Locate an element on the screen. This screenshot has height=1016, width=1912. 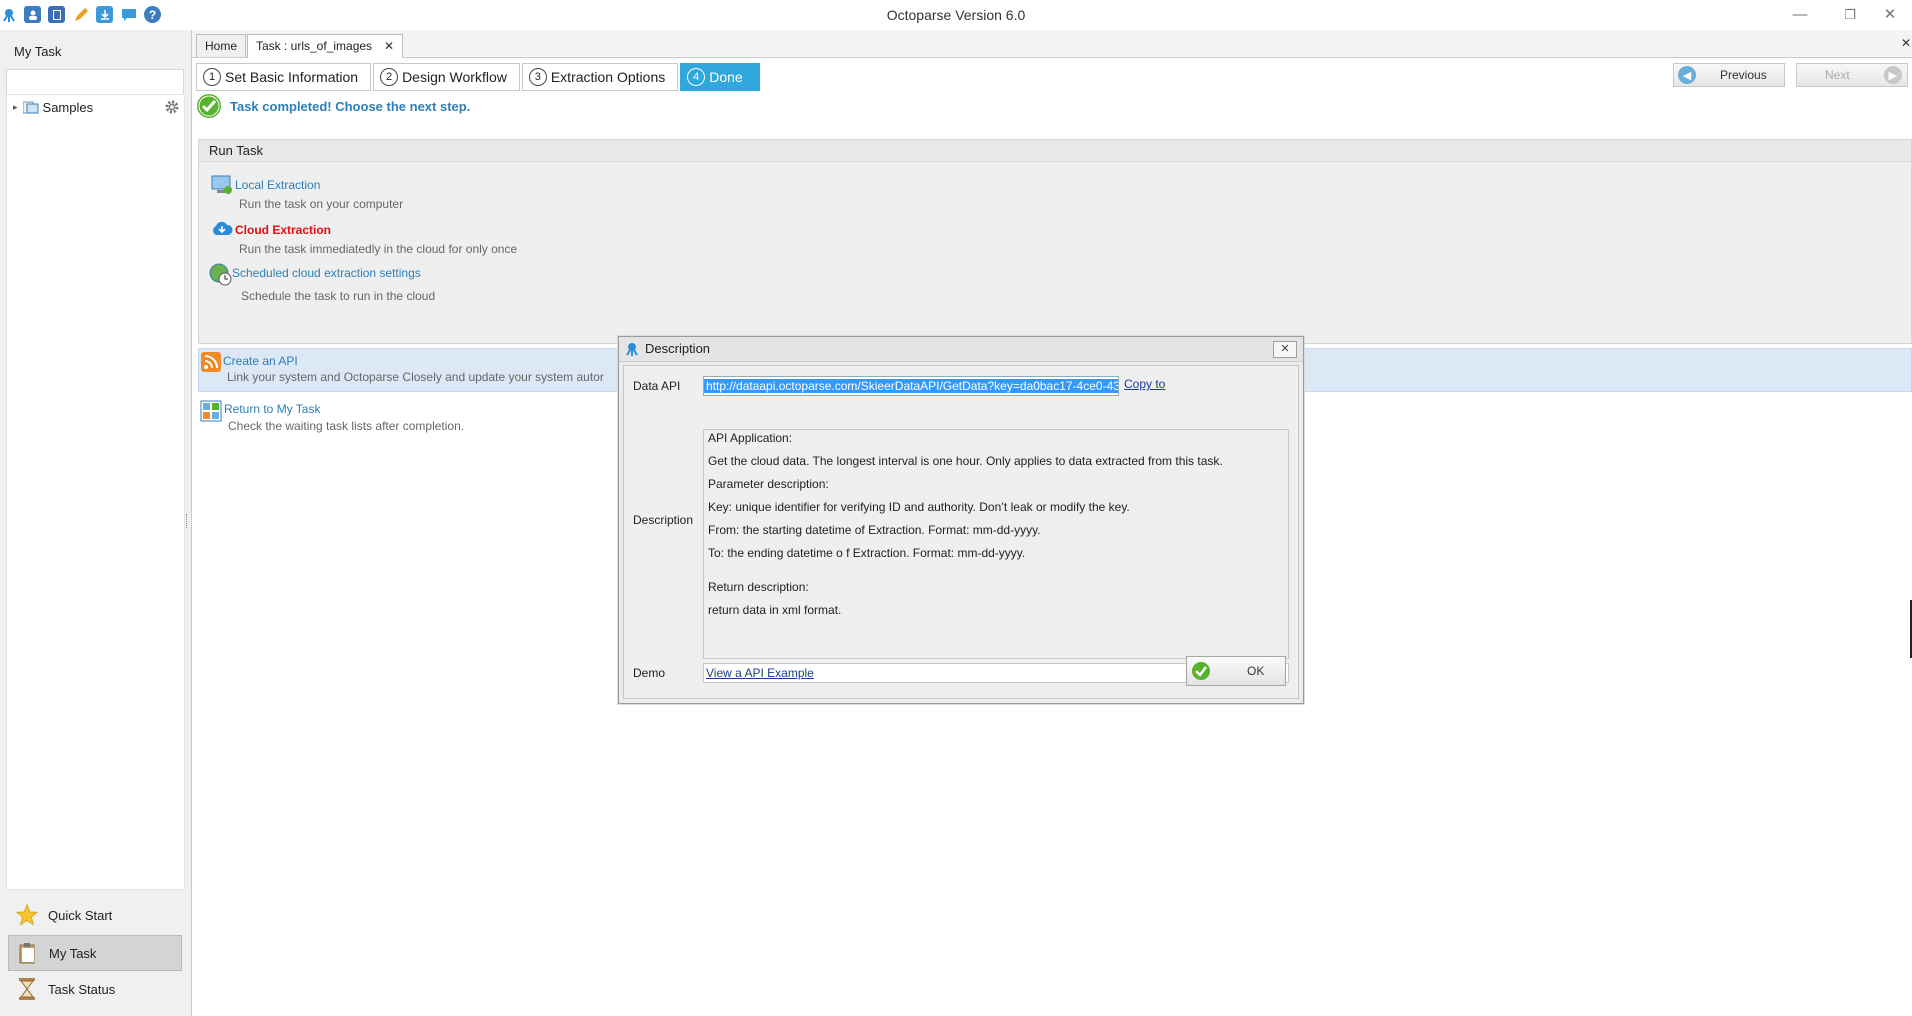
left-panel-heading: My Task is located at coordinates (38, 51).